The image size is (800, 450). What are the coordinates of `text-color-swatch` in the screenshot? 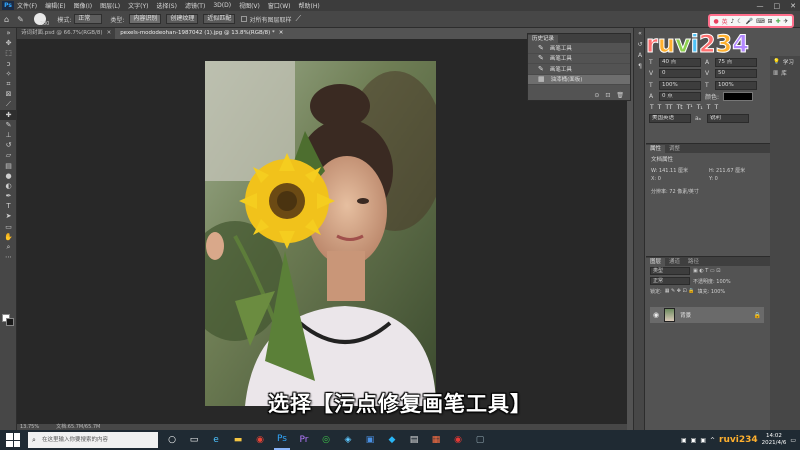 It's located at (738, 96).